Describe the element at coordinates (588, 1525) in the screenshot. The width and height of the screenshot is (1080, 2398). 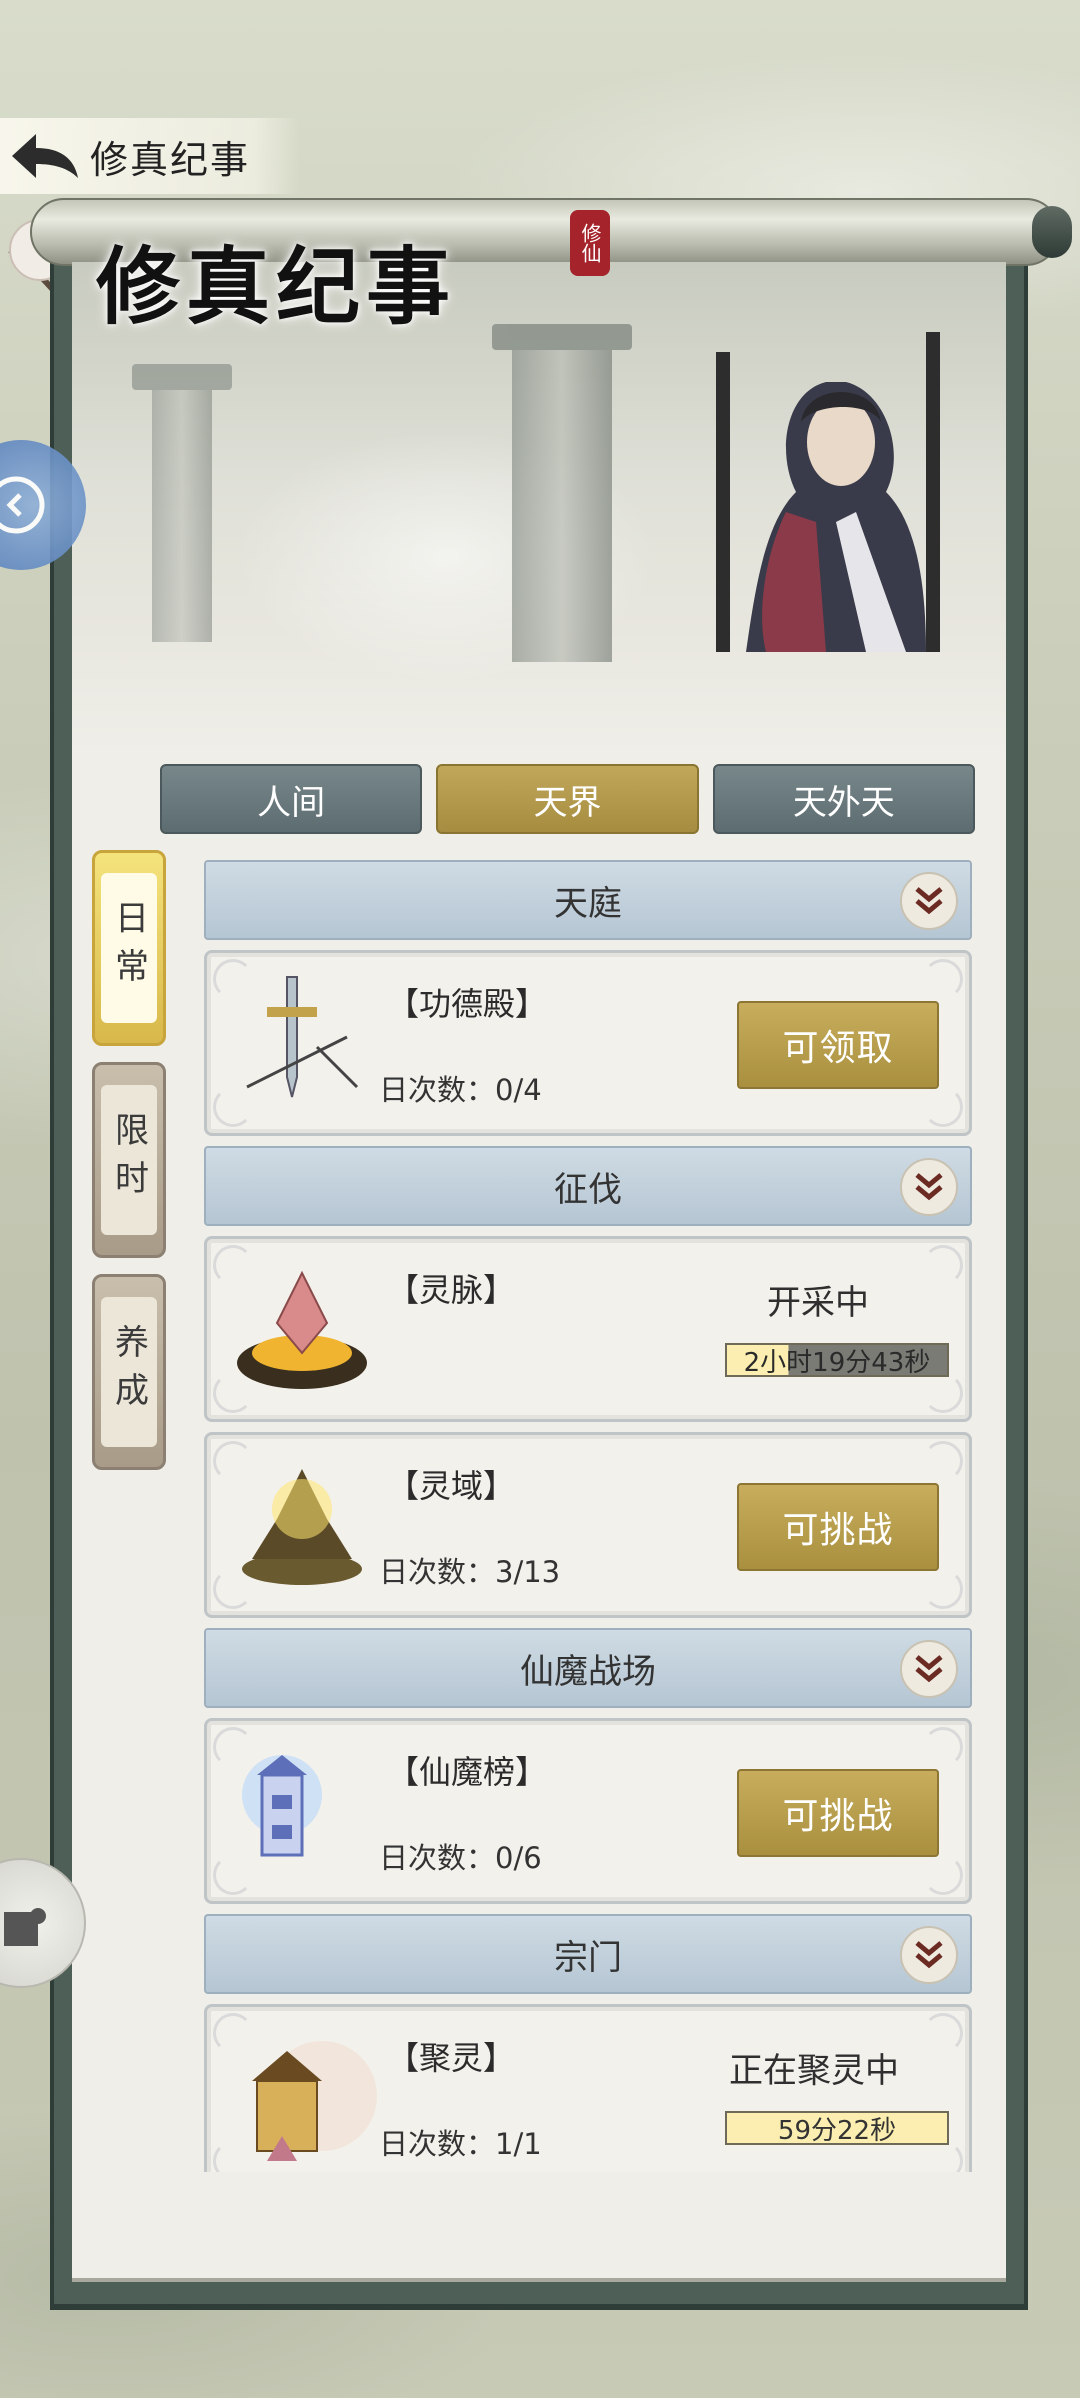
I see `list-item: 【灵域】 日次数：3/13 可挑战` at that location.